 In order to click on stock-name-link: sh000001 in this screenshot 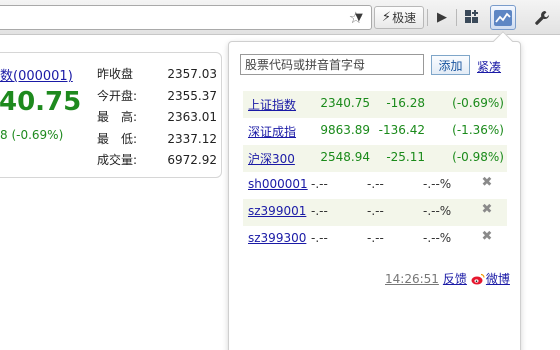, I will do `click(278, 184)`.